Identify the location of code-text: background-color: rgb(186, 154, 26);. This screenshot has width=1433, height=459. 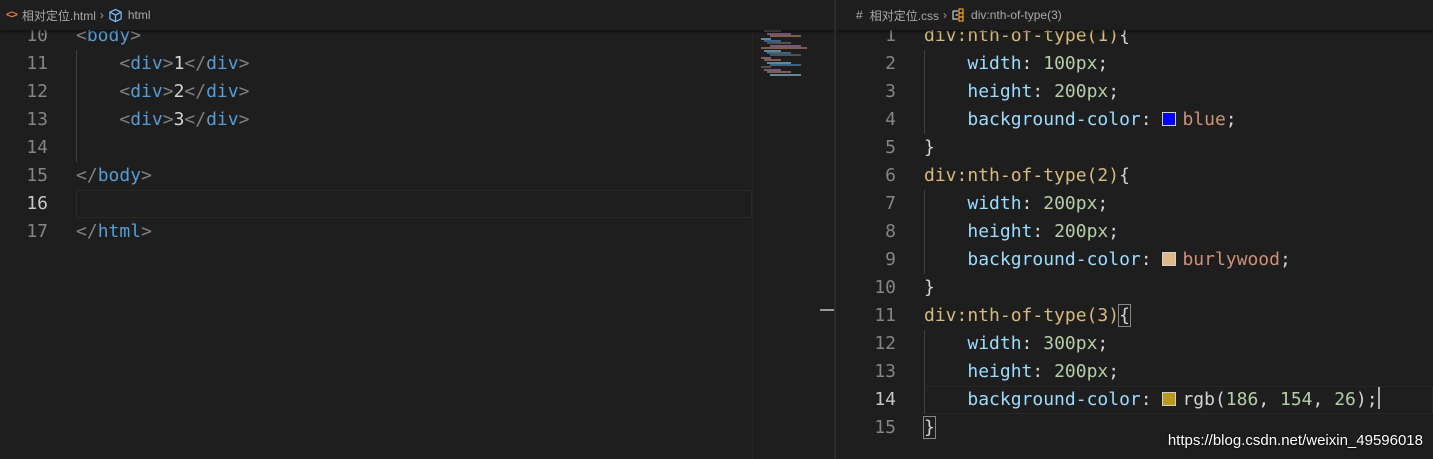
(1152, 400).